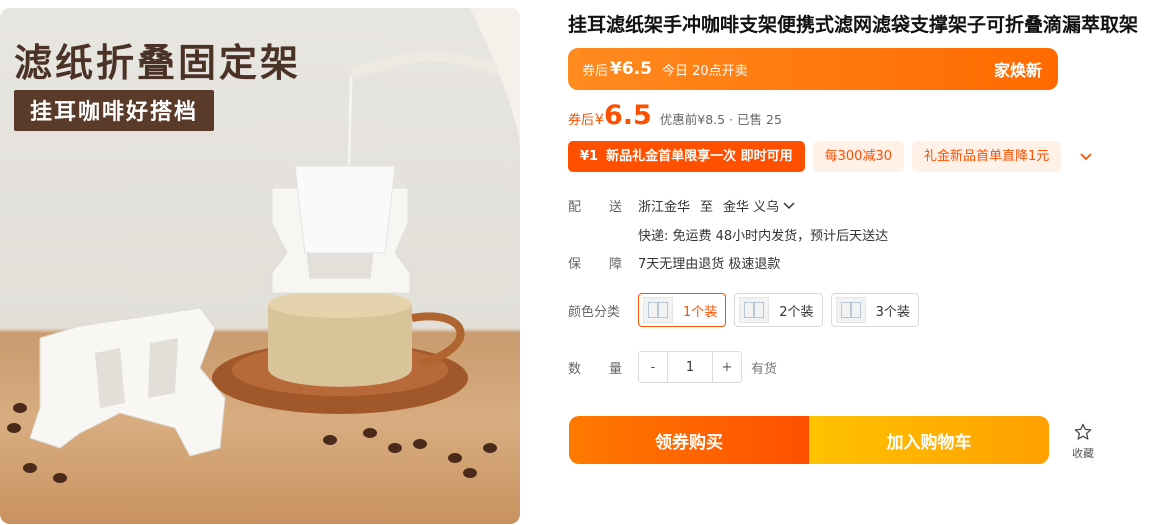 This screenshot has height=525, width=1161. What do you see at coordinates (986, 156) in the screenshot?
I see `coupon-item: 礼金新品首单直降1元` at bounding box center [986, 156].